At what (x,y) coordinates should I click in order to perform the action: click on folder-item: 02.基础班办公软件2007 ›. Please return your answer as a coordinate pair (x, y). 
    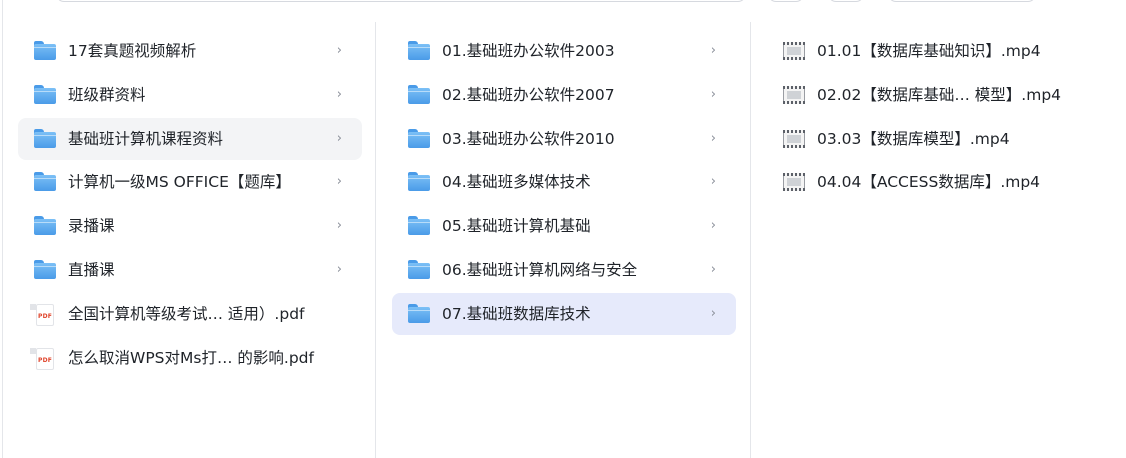
    Looking at the image, I should click on (564, 95).